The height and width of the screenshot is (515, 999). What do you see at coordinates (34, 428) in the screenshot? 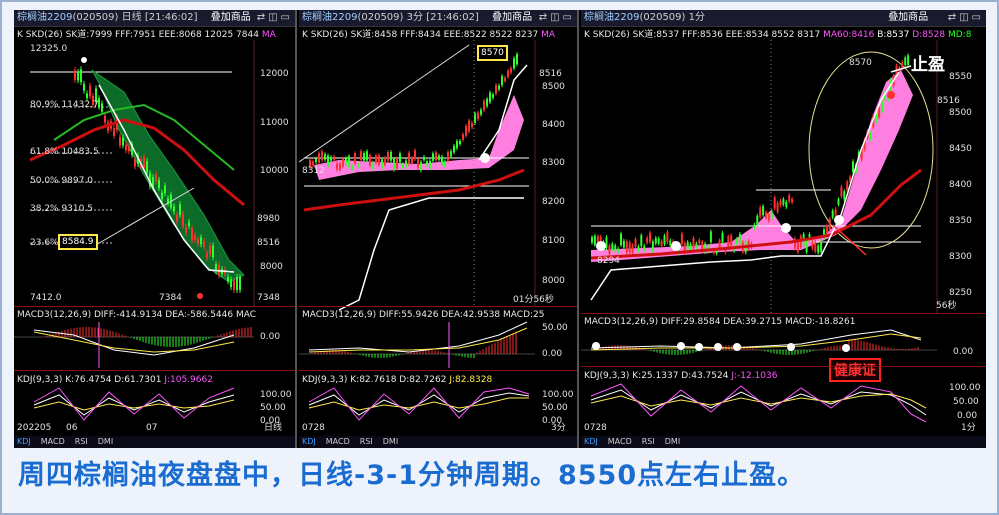
I see `date-tick: 202205` at bounding box center [34, 428].